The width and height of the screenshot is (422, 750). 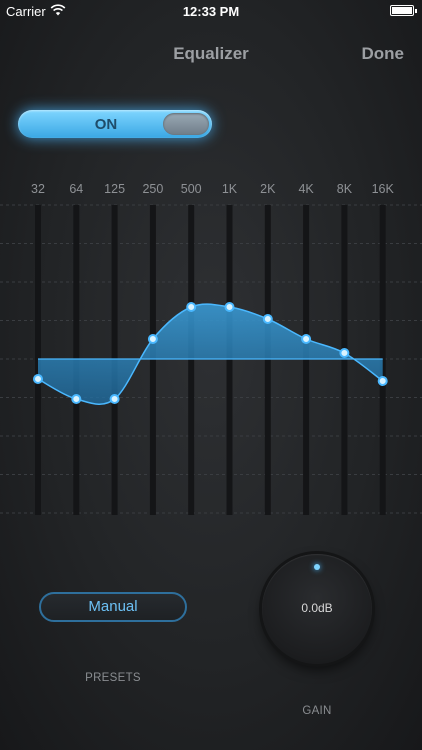 I want to click on gain-knob: 0.0dB, so click(x=317, y=609).